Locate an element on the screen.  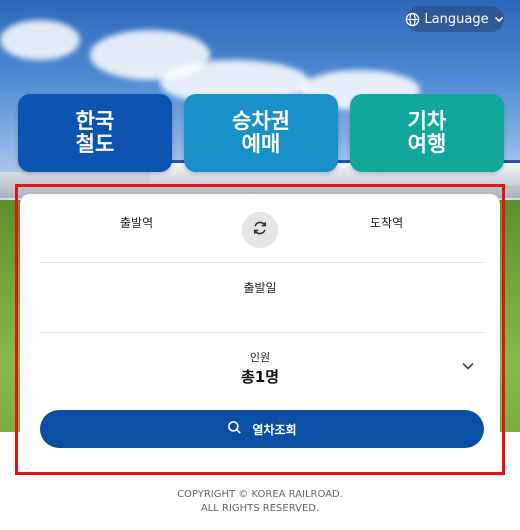
search-icon is located at coordinates (234, 429).